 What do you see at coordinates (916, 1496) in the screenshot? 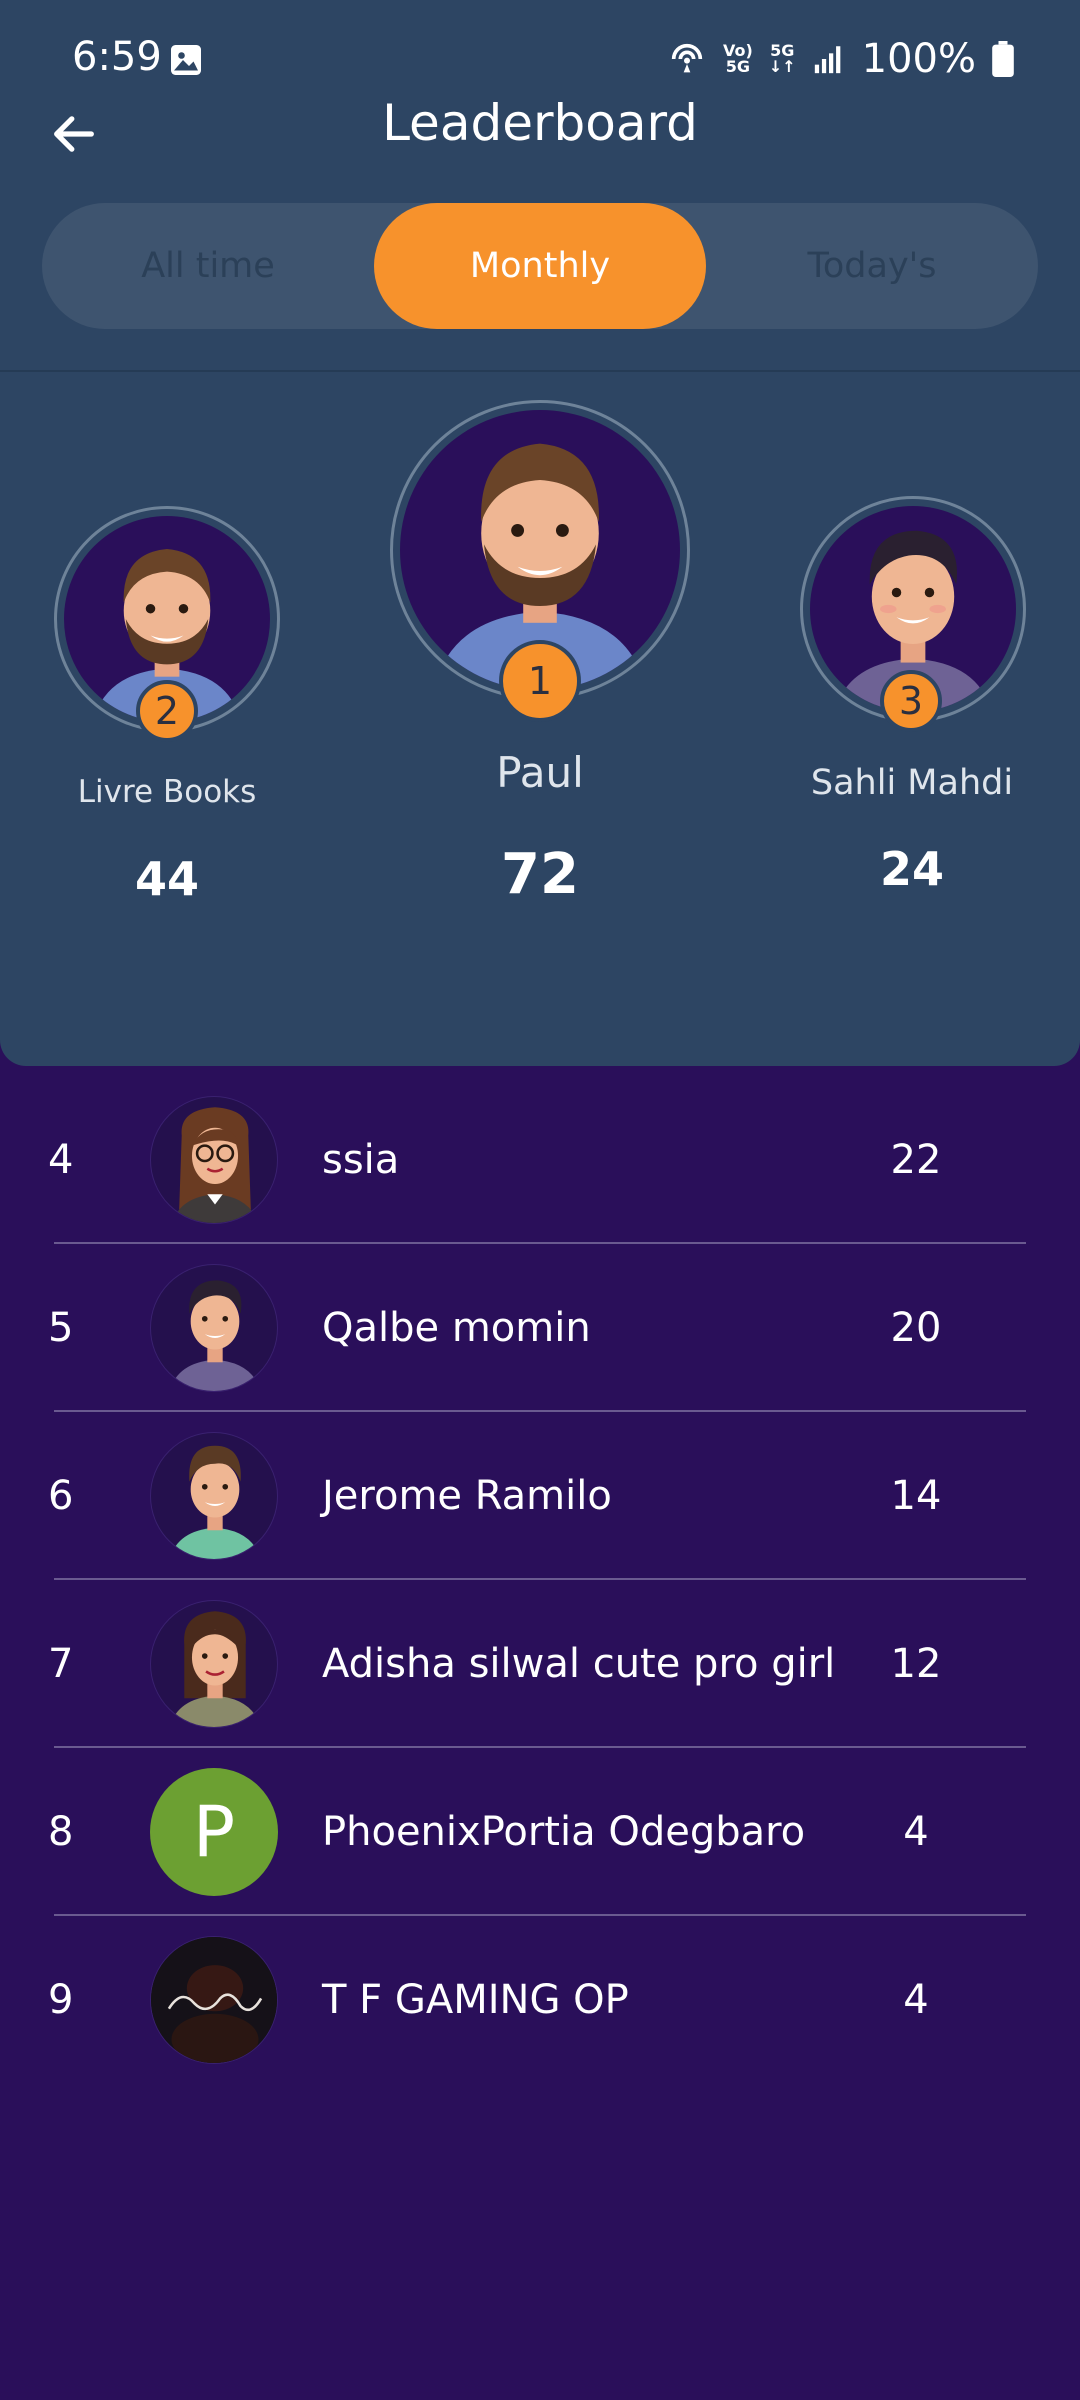
I see `row-score: 14` at bounding box center [916, 1496].